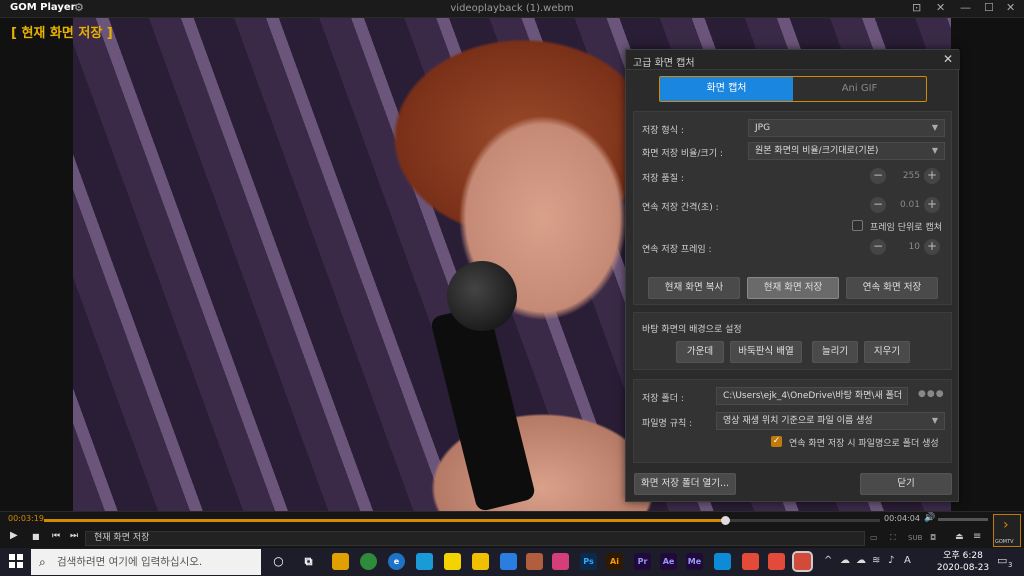 The image size is (1024, 576). Describe the element at coordinates (534, 561) in the screenshot. I see `game-icon` at that location.